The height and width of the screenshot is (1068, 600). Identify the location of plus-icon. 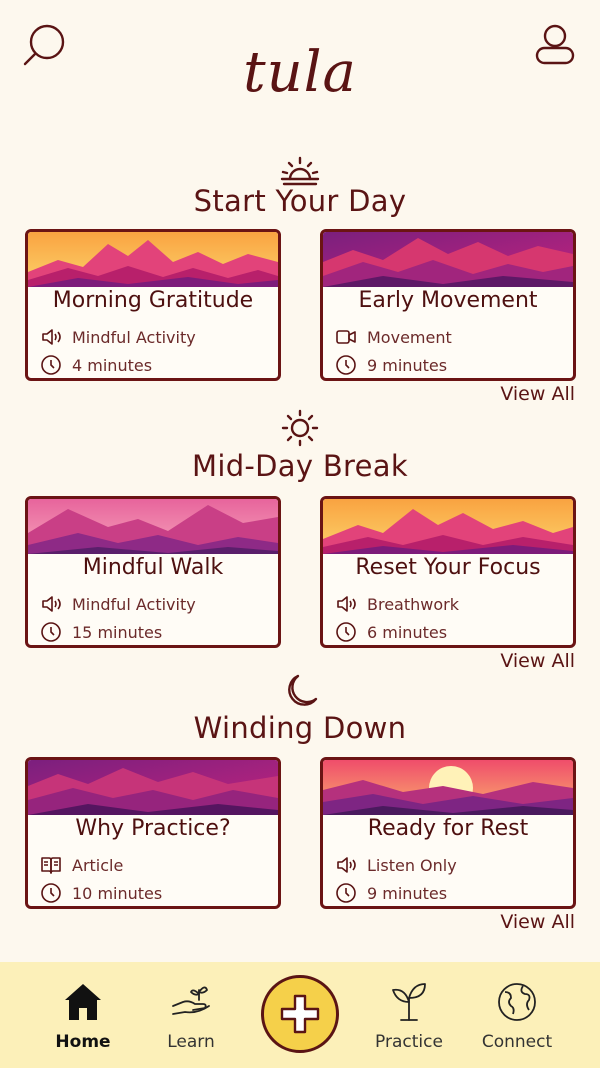
(300, 1014).